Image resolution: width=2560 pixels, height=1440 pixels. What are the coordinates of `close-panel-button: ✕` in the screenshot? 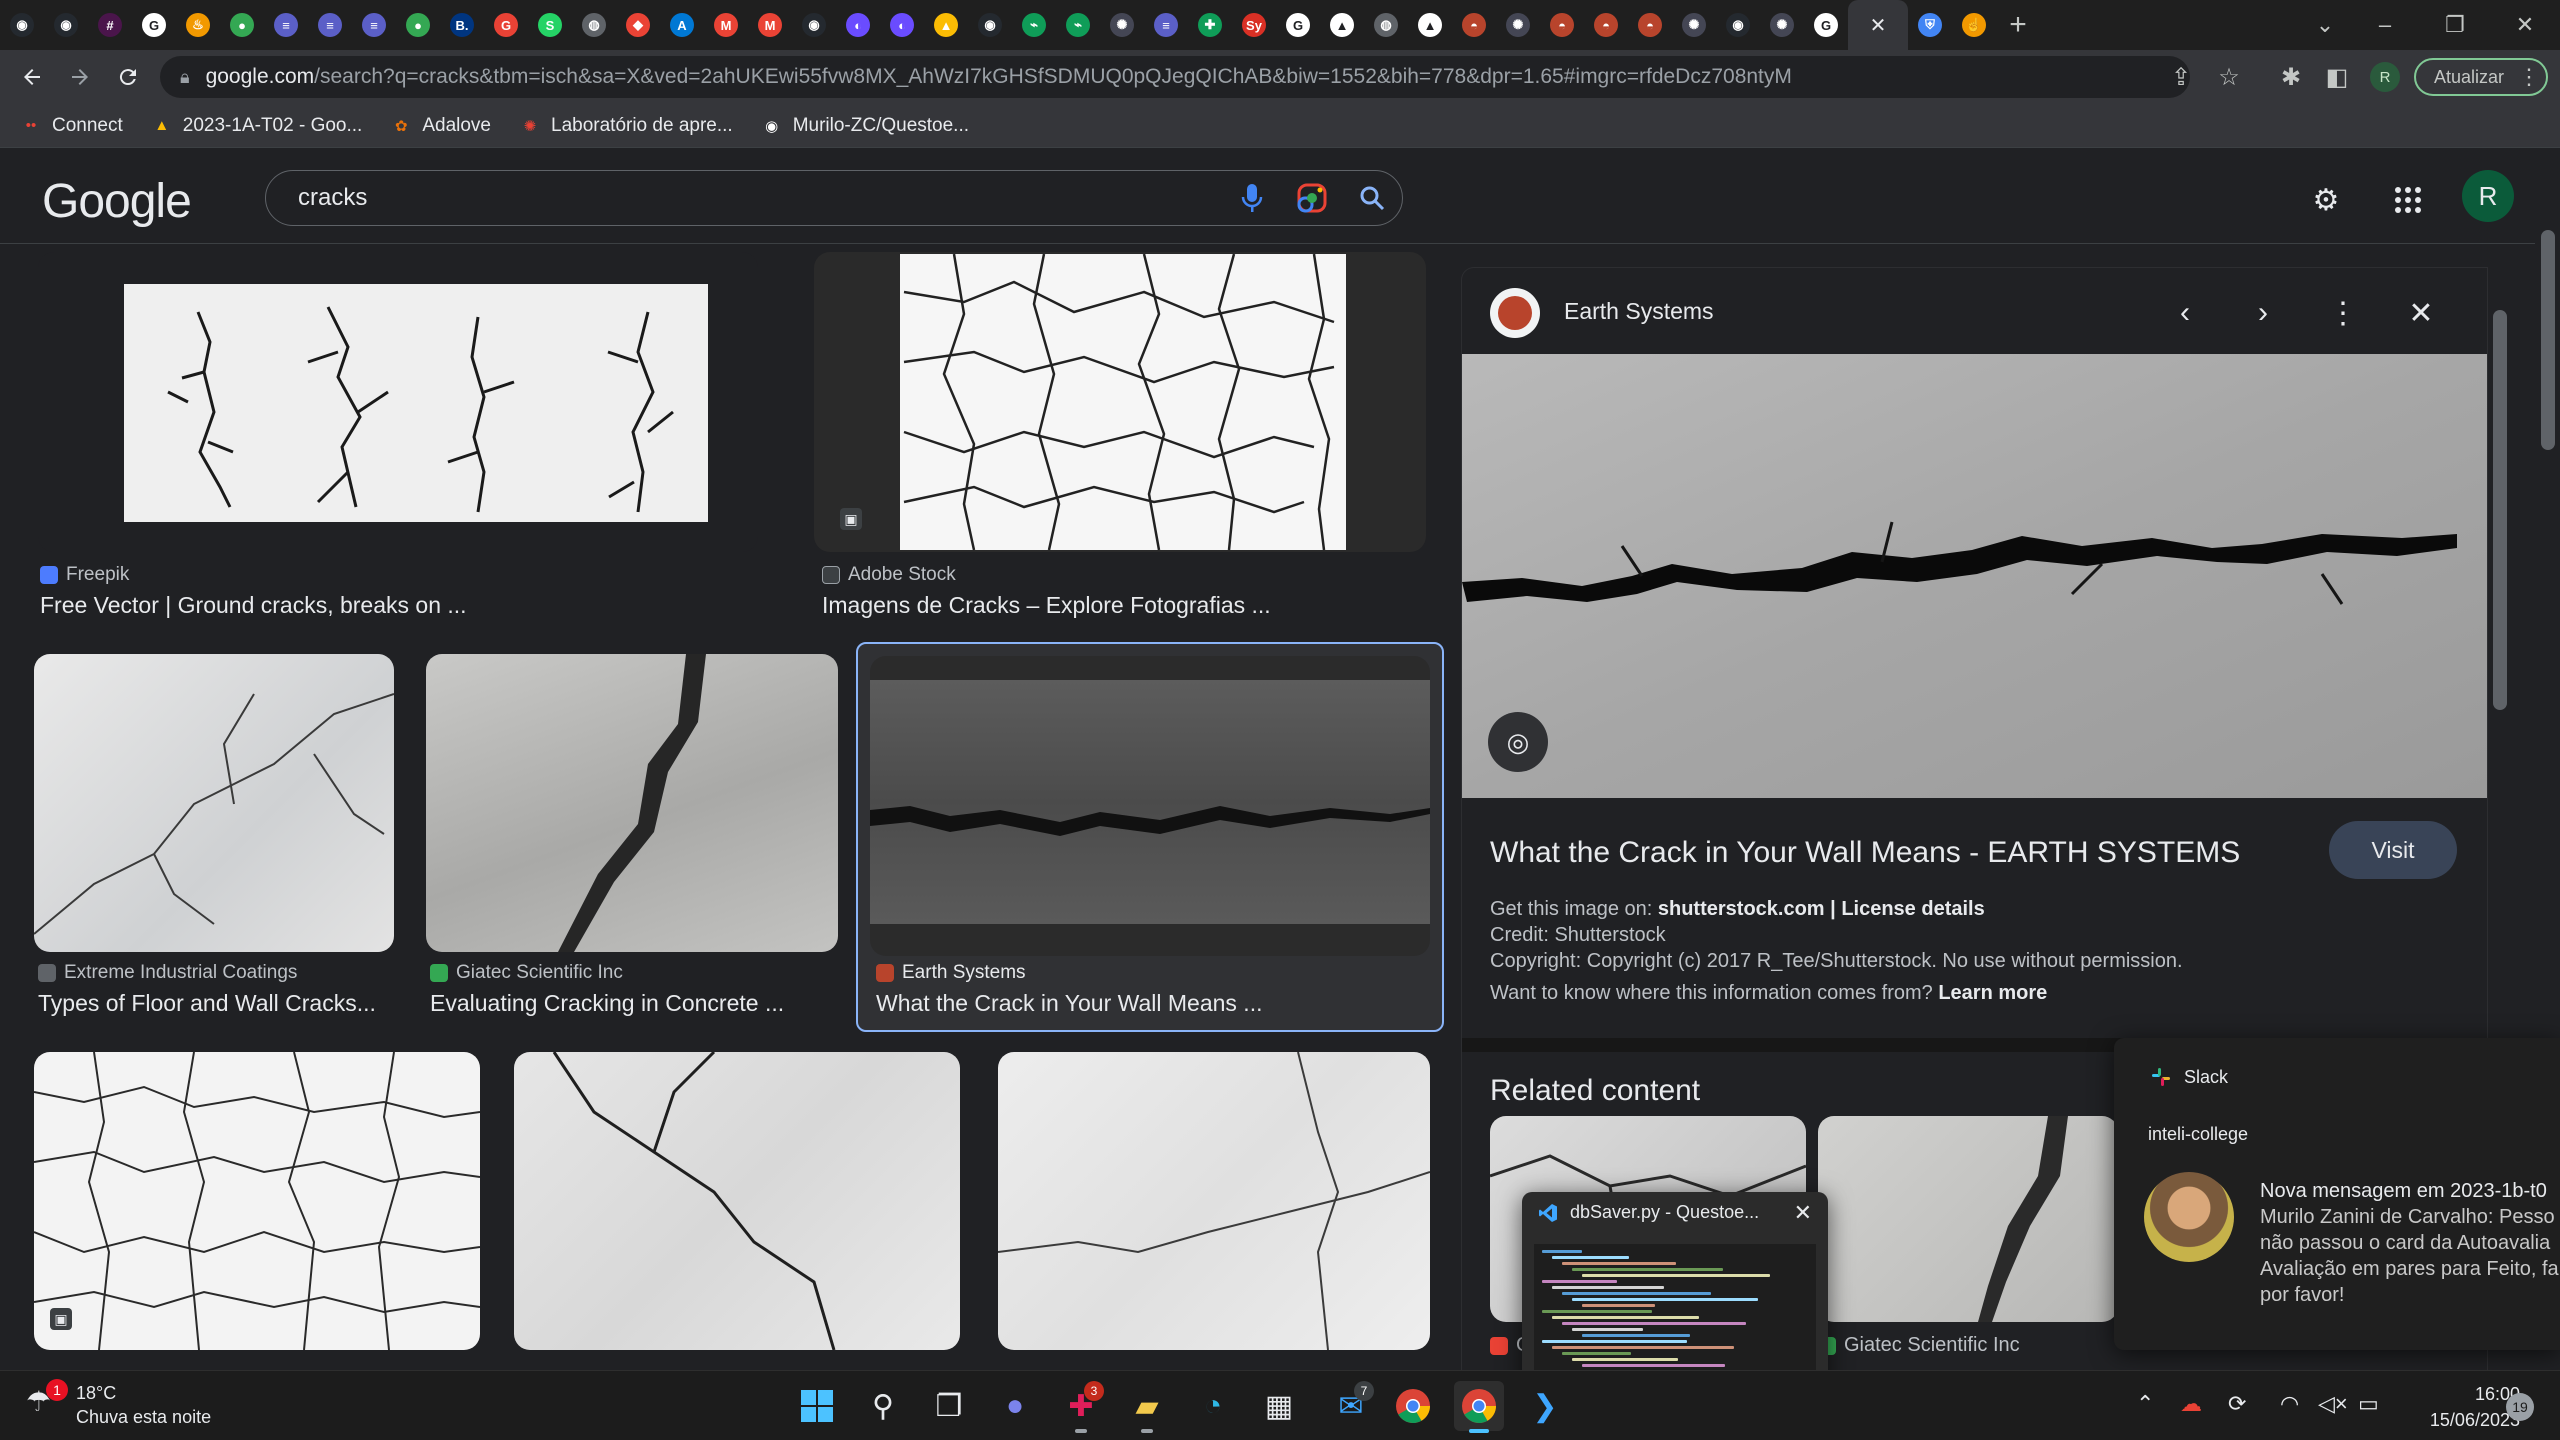 It's located at (2421, 313).